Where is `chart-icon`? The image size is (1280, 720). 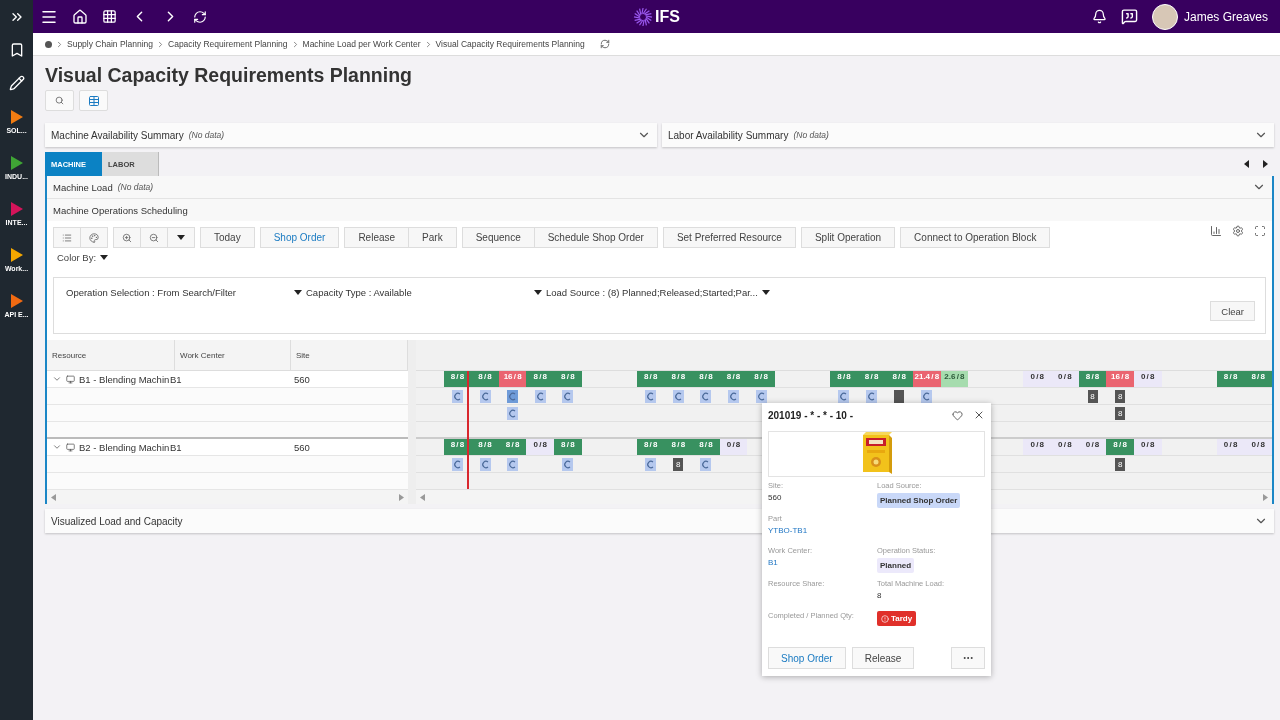
chart-icon is located at coordinates (1216, 231).